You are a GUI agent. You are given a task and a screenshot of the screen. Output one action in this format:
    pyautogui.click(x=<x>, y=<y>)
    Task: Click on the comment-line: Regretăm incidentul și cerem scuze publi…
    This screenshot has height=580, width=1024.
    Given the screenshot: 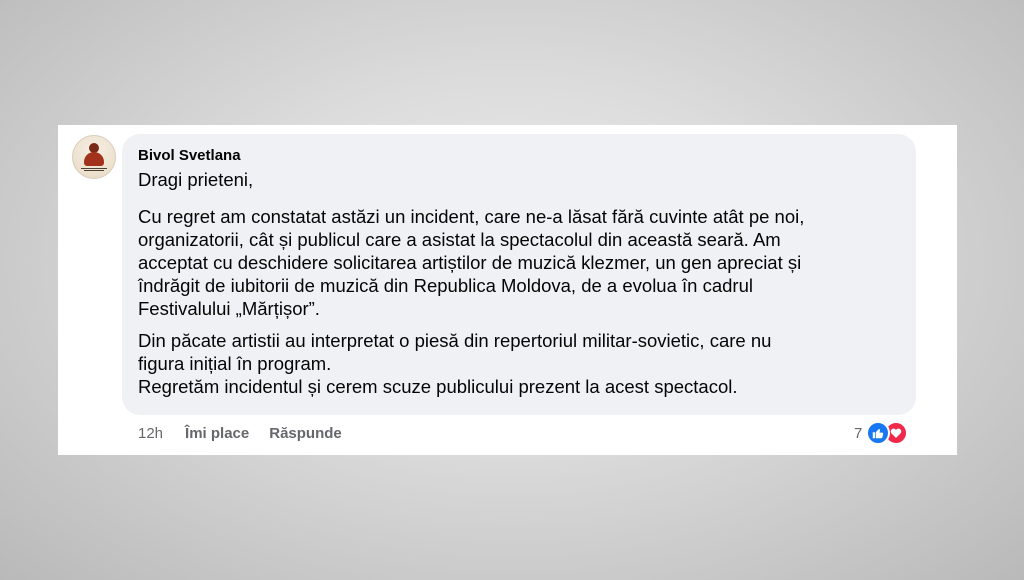 What is the action you would take?
    pyautogui.click(x=438, y=386)
    